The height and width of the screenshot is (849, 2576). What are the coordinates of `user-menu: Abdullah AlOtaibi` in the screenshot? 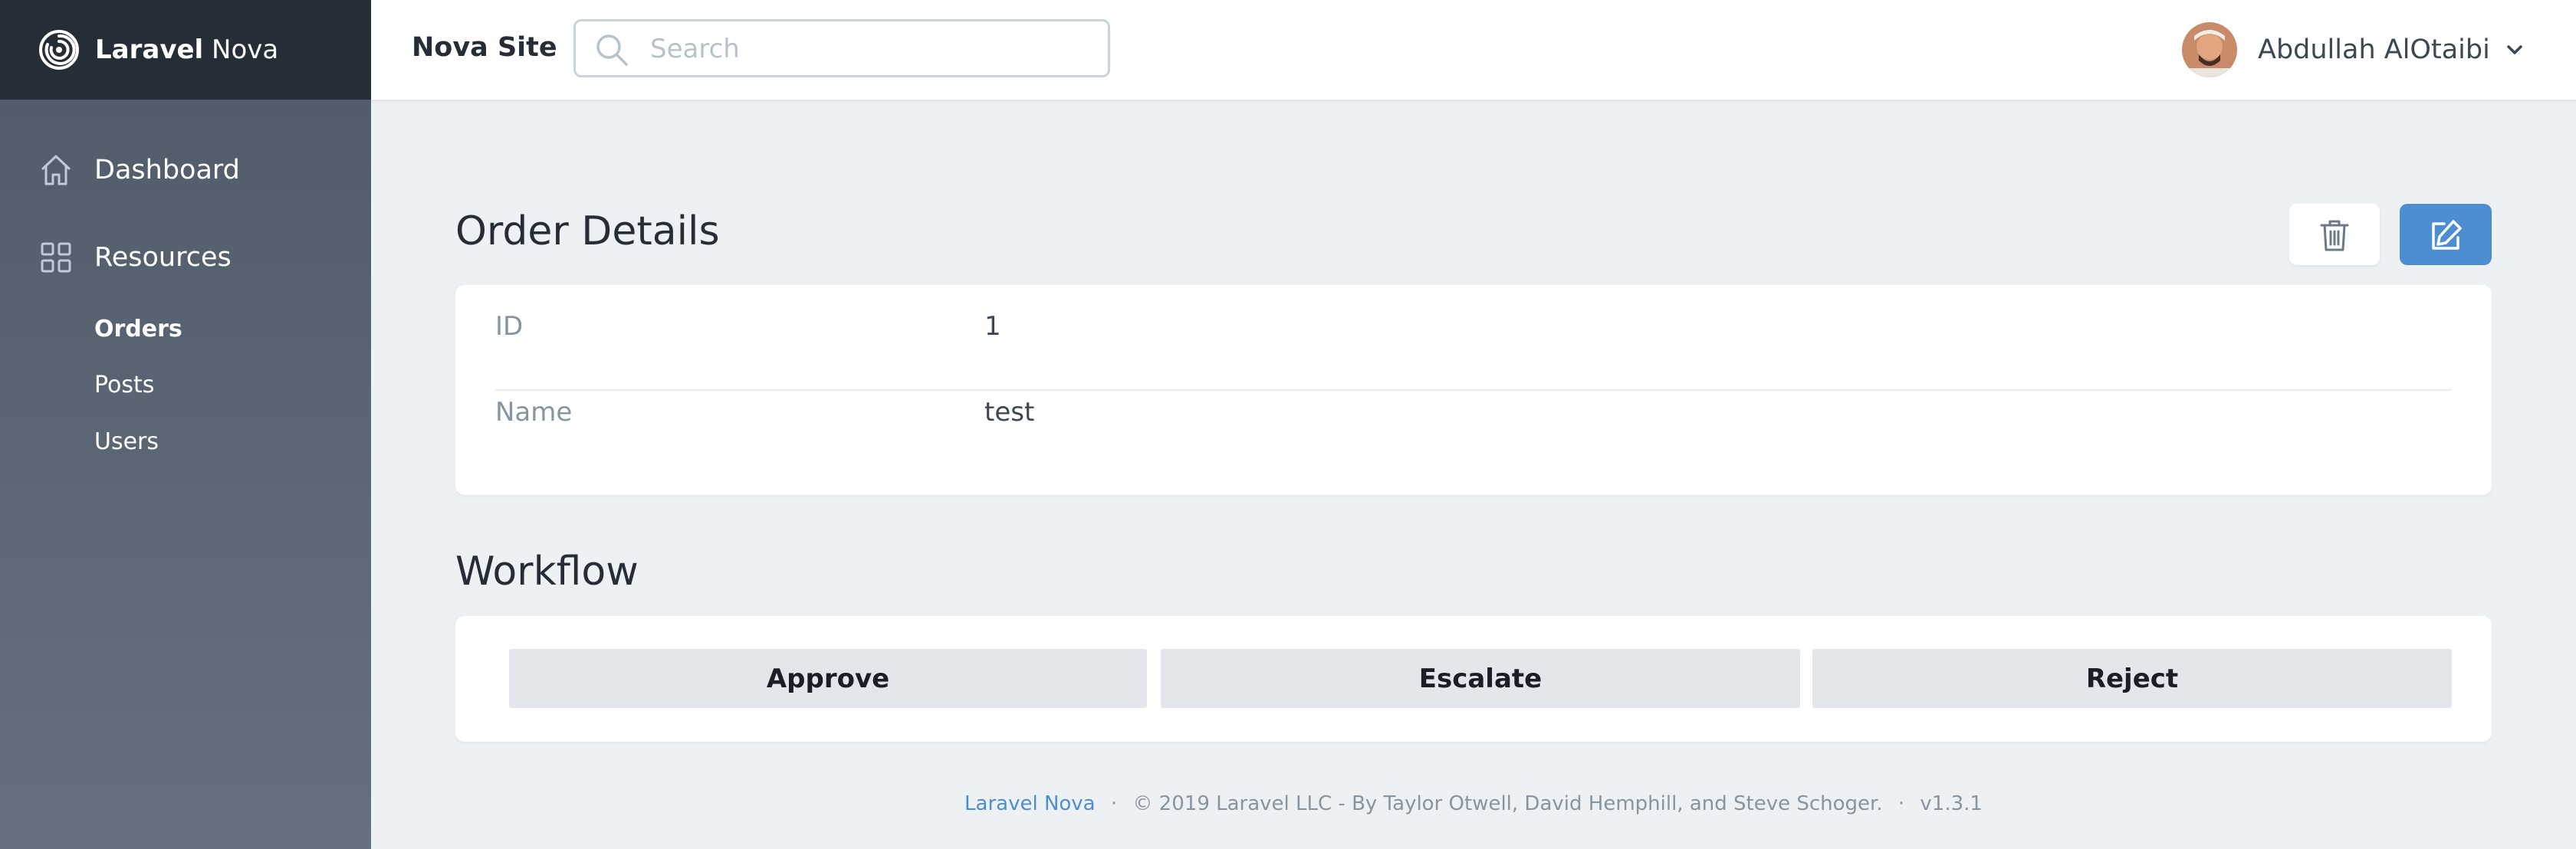 It's located at (2353, 50).